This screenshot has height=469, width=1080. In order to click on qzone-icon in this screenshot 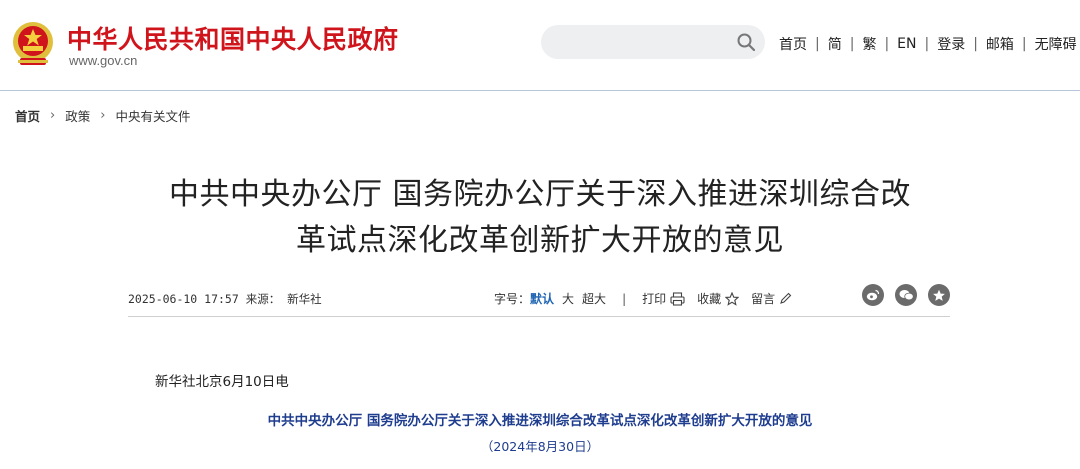, I will do `click(939, 295)`.